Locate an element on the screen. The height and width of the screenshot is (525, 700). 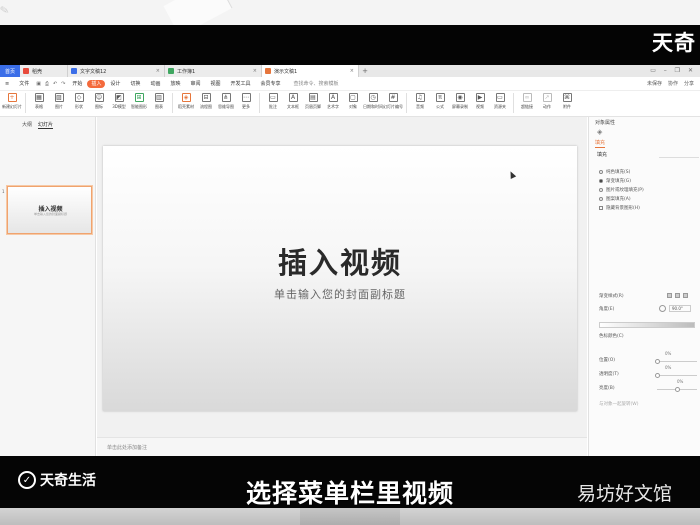
solid-fill-option: 纯色填充(S) is located at coordinates (614, 172).